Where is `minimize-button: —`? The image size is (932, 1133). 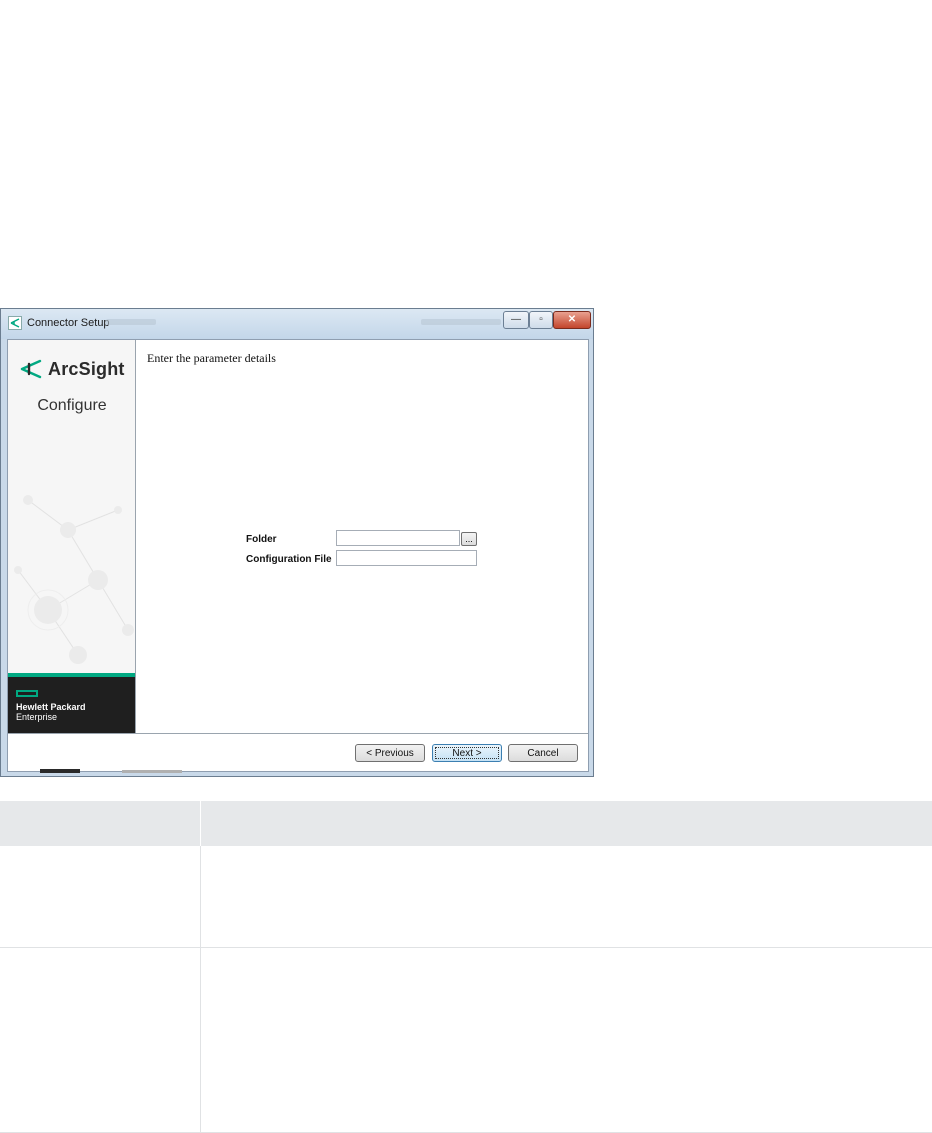 minimize-button: — is located at coordinates (516, 320).